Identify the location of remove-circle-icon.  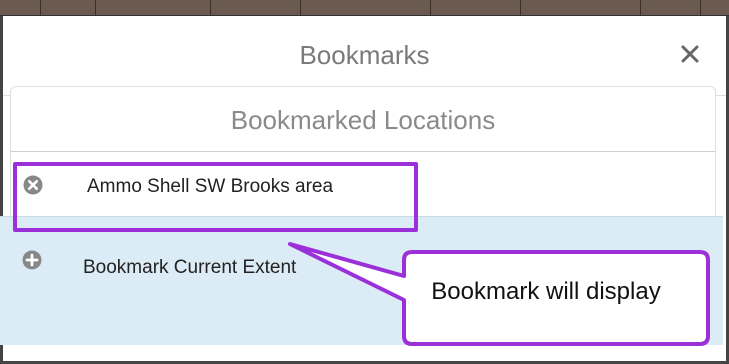
(33, 185).